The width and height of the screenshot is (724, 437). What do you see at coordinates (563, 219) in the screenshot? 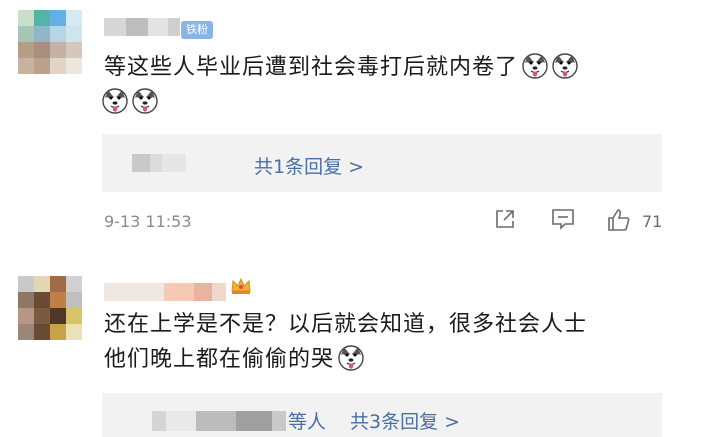
I see `comment-icon` at bounding box center [563, 219].